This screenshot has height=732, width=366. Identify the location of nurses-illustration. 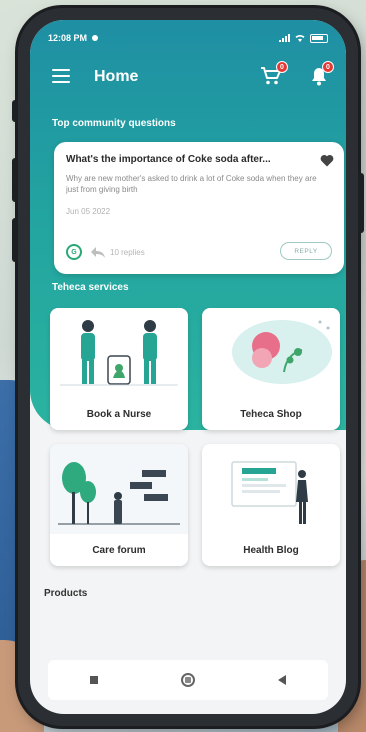
(119, 353).